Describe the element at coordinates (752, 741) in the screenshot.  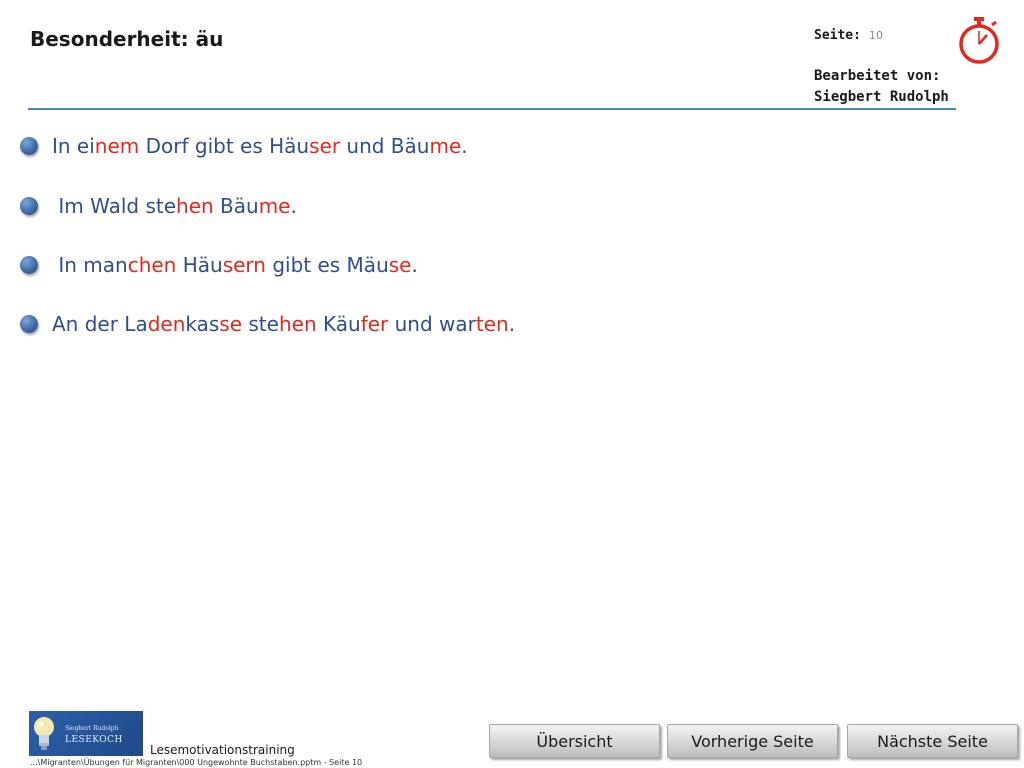
I see `previous-page-button: Vorherige Seite` at that location.